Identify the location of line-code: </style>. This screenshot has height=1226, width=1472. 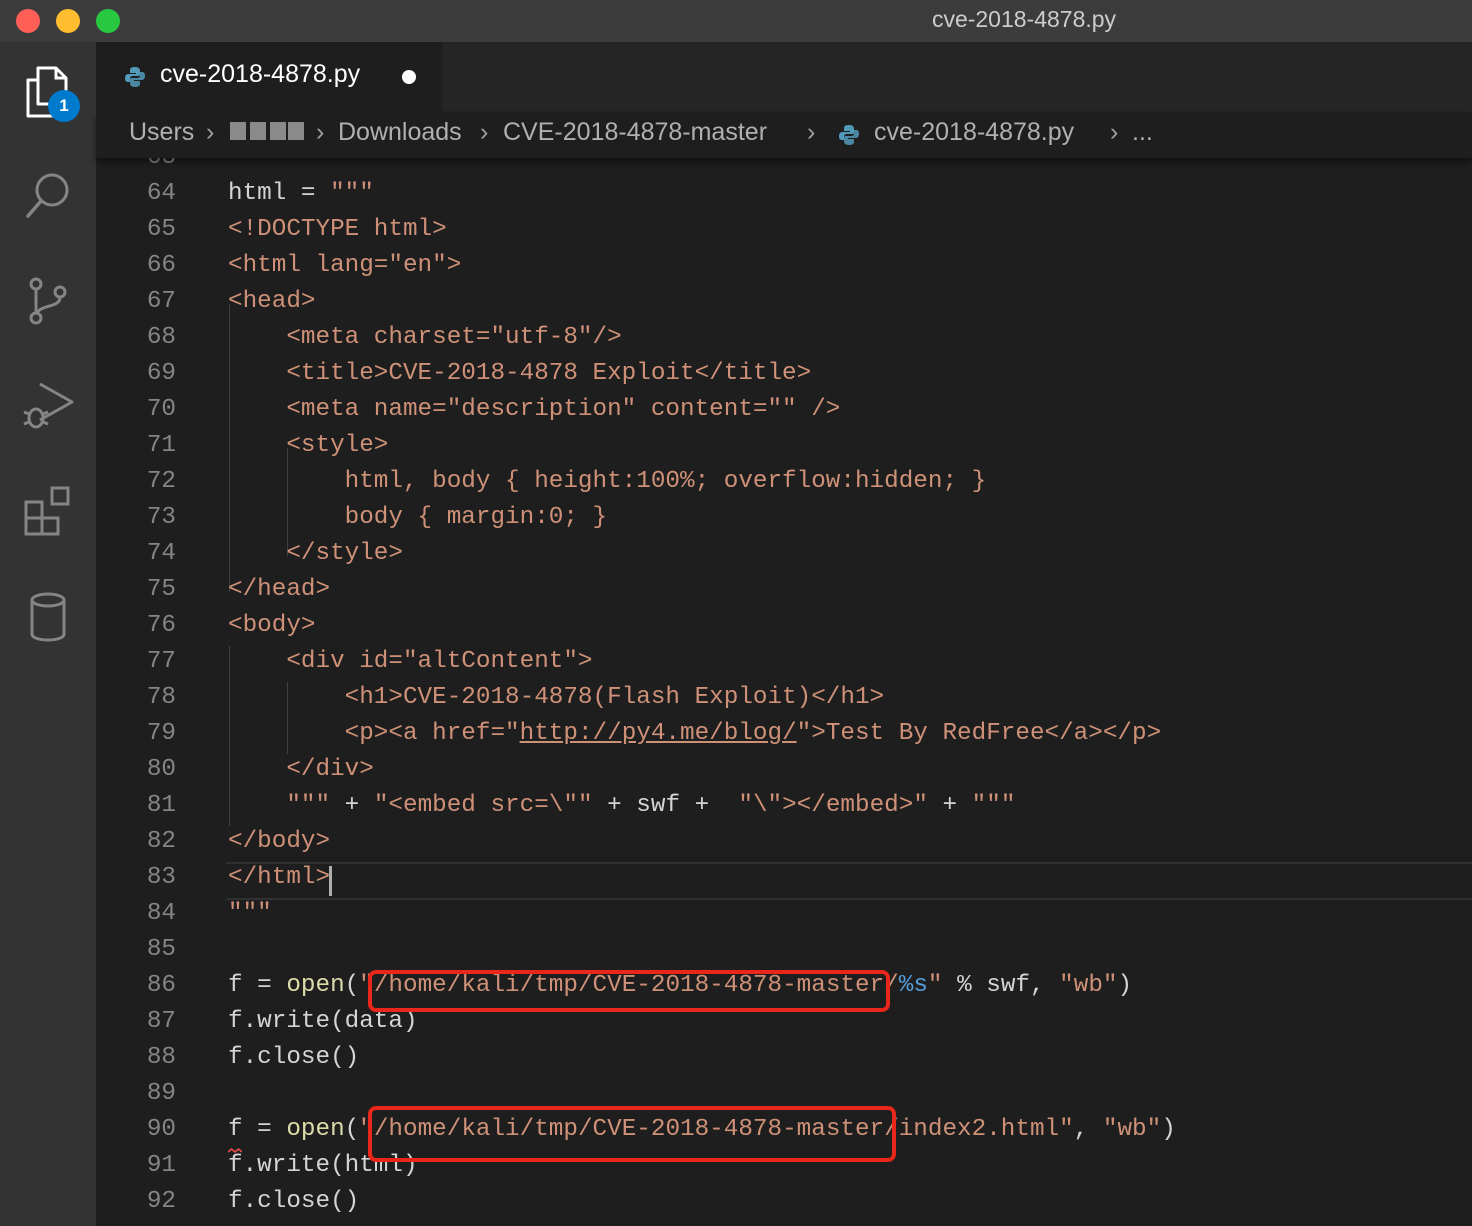
(315, 554).